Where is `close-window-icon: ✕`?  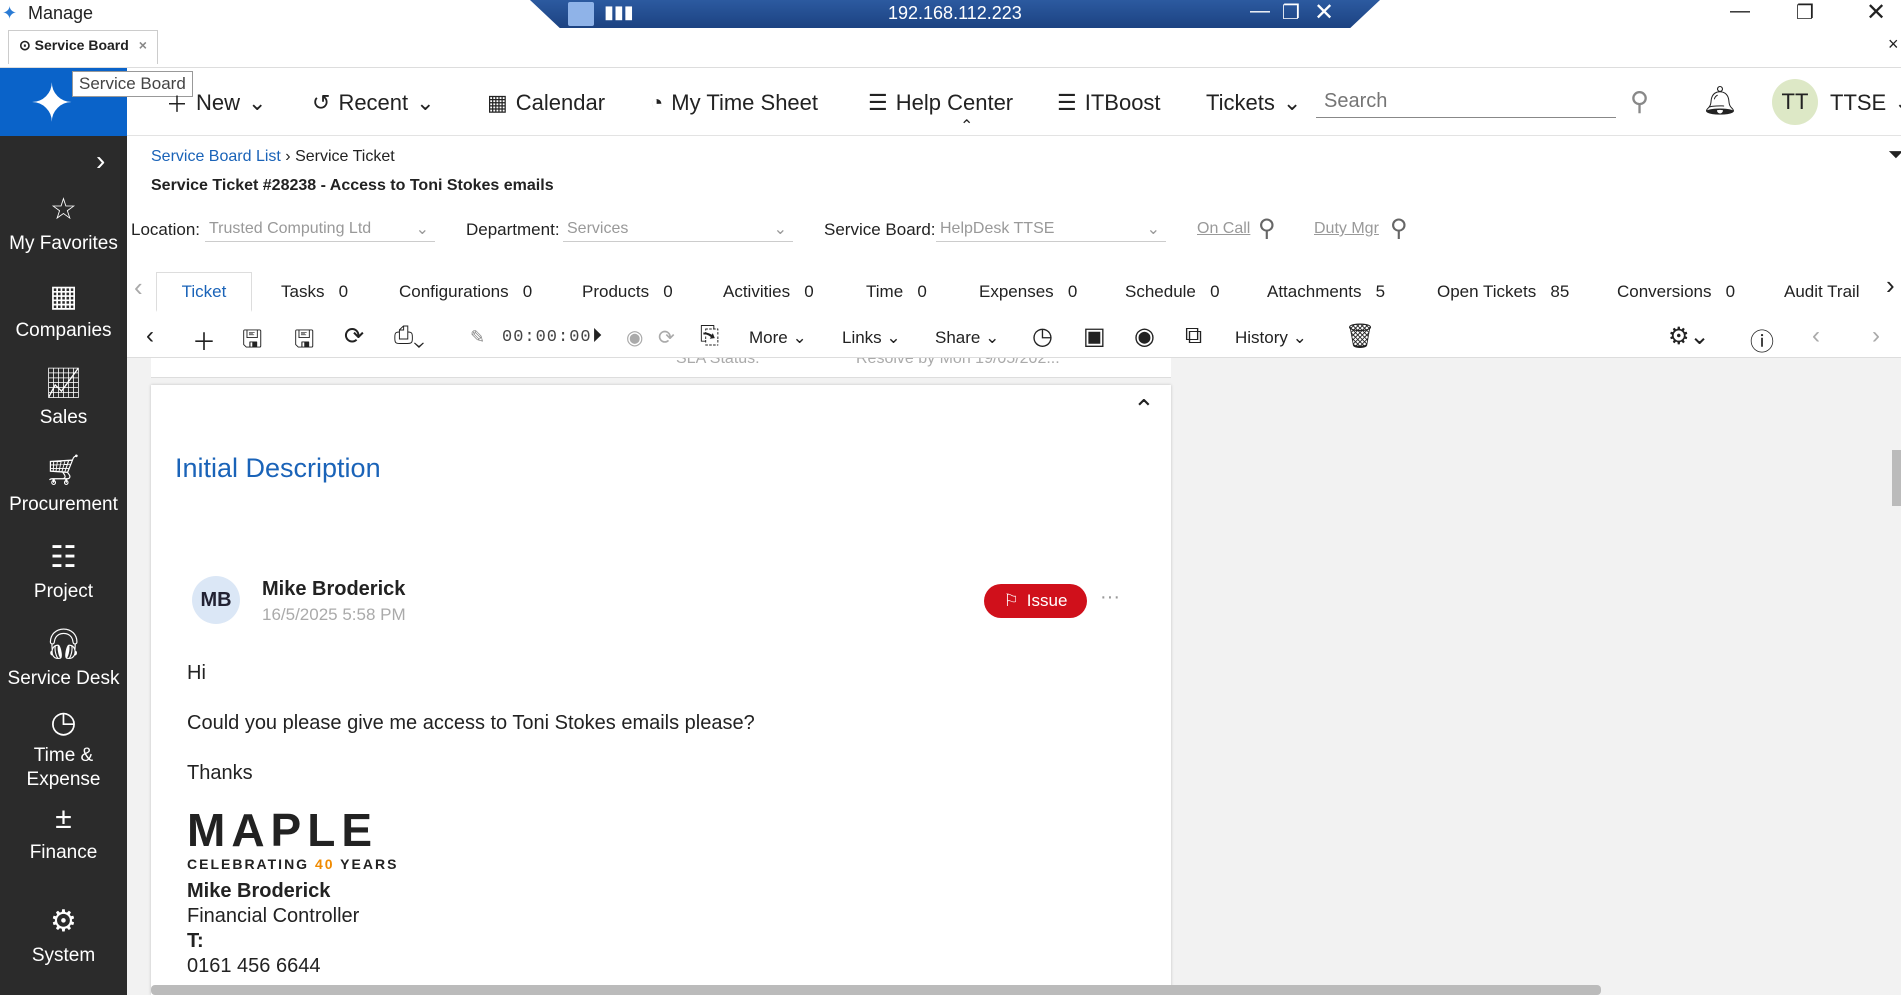 close-window-icon: ✕ is located at coordinates (1876, 13).